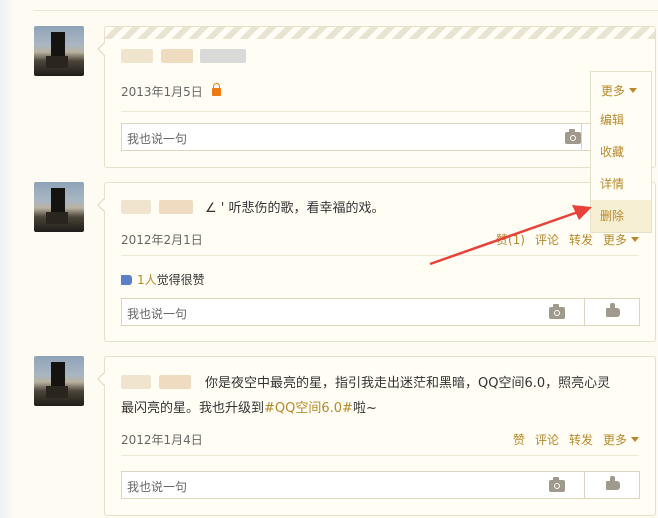 The height and width of the screenshot is (518, 658). Describe the element at coordinates (510, 235) in the screenshot. I see `annotation-arrow` at that location.